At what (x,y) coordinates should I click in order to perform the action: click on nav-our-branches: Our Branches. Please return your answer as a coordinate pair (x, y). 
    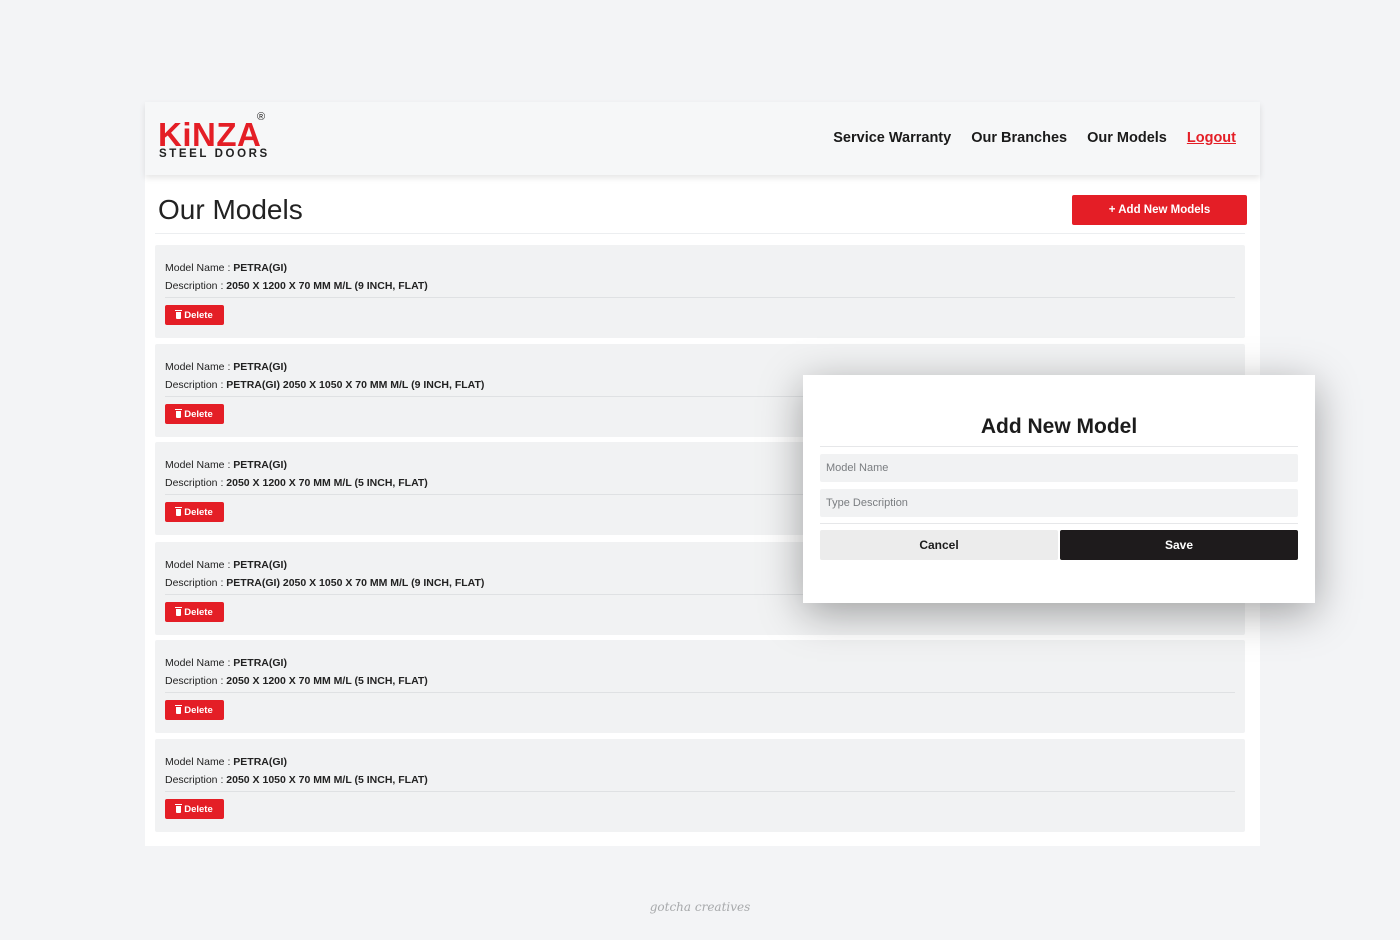
    Looking at the image, I should click on (1019, 138).